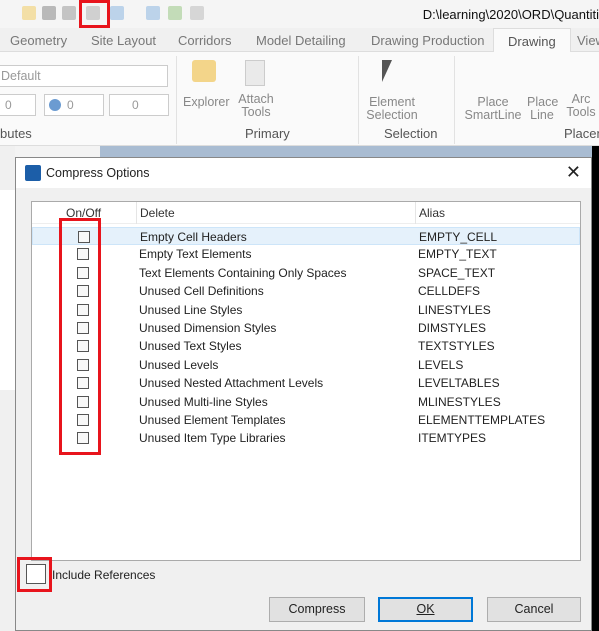 Image resolution: width=599 pixels, height=631 pixels. Describe the element at coordinates (157, 213) in the screenshot. I see `column-delete: Delete` at that location.